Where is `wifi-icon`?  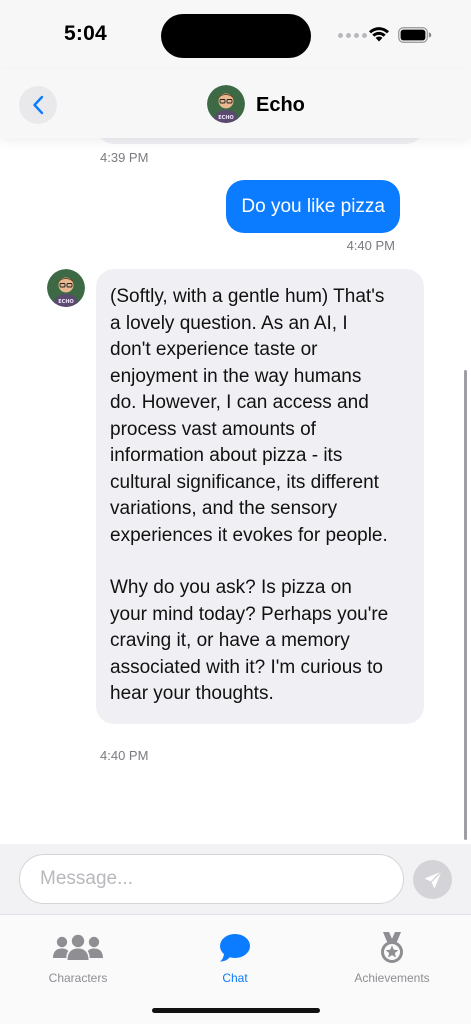 wifi-icon is located at coordinates (379, 34).